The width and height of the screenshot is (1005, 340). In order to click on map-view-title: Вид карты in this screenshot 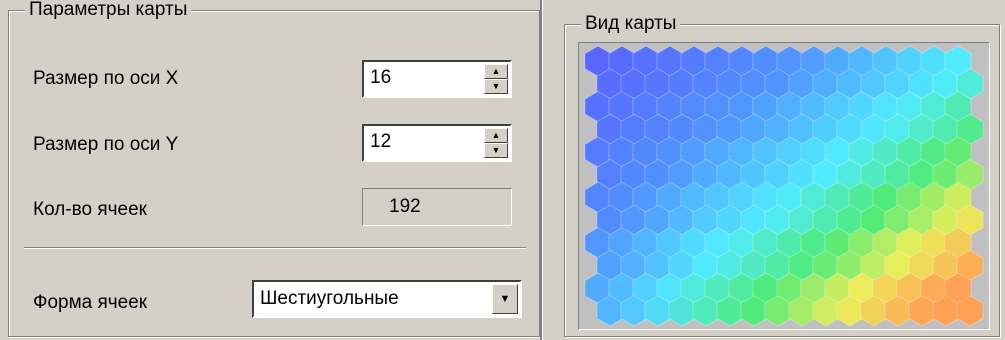, I will do `click(631, 24)`.